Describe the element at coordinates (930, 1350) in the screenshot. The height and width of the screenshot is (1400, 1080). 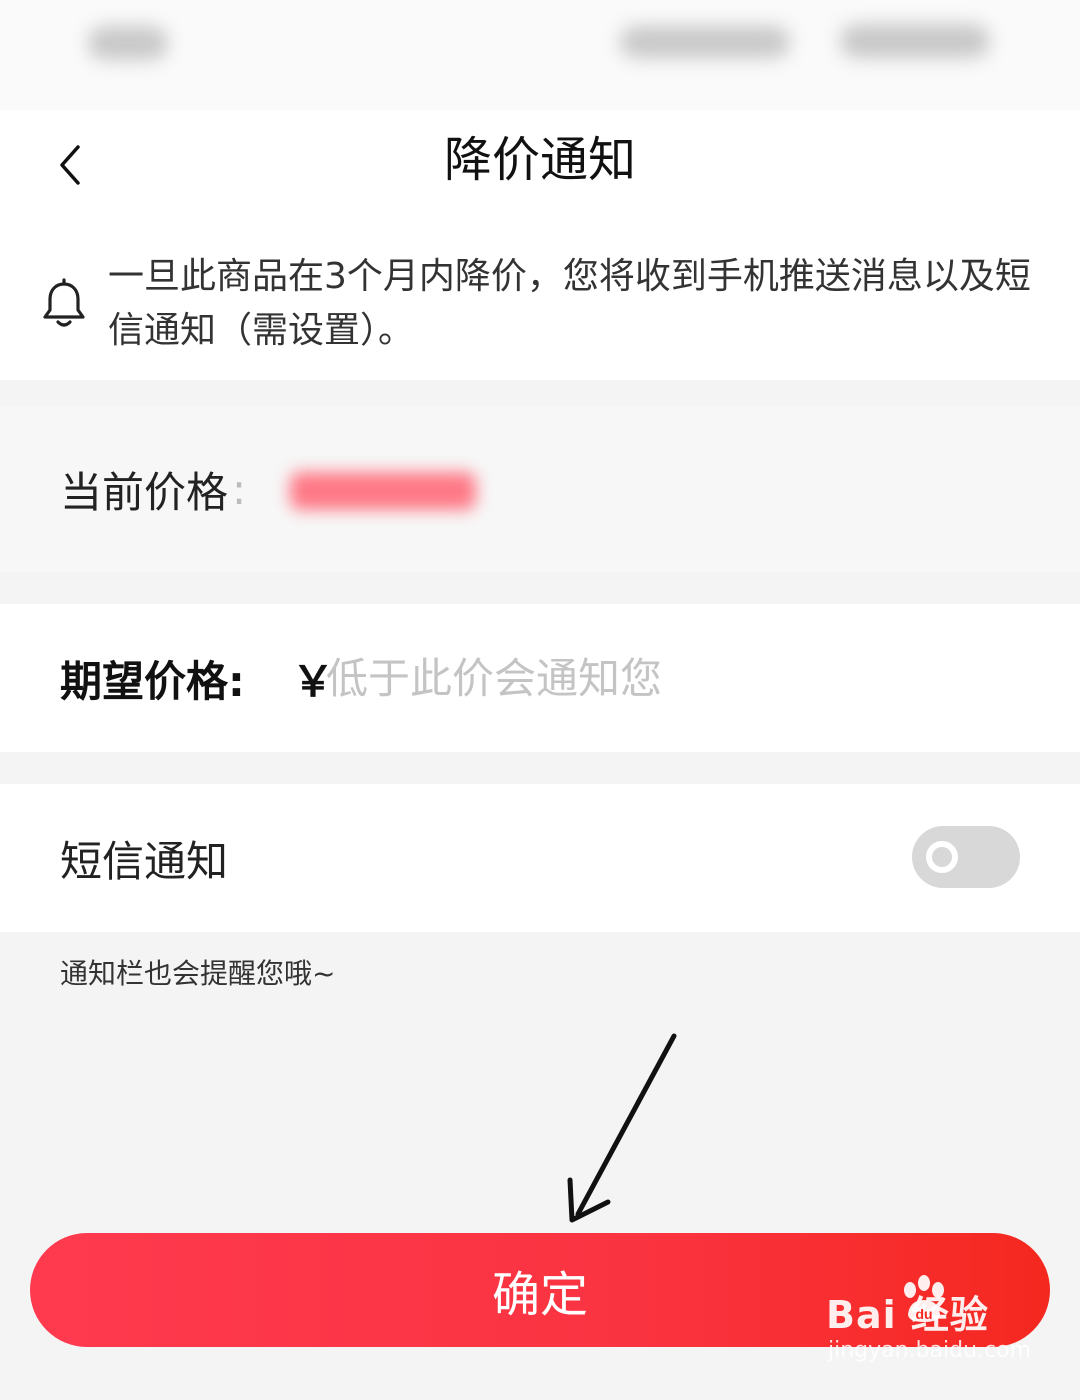
I see `watermark-url: jingyan.baidu.com` at that location.